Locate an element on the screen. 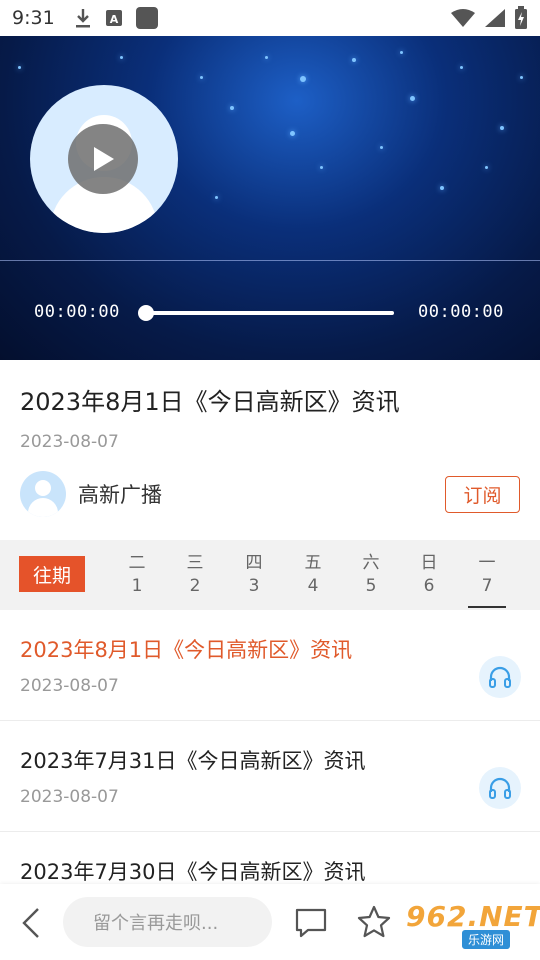 This screenshot has width=540, height=960. player-divider is located at coordinates (270, 260).